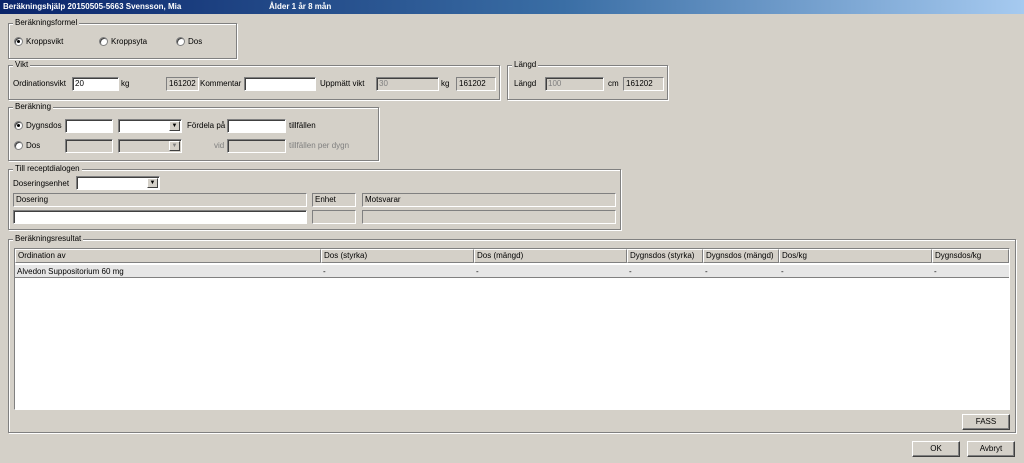 This screenshot has height=463, width=1024. I want to click on column-header-dygnsdos-kg: Dygnsdos/kg, so click(970, 256).